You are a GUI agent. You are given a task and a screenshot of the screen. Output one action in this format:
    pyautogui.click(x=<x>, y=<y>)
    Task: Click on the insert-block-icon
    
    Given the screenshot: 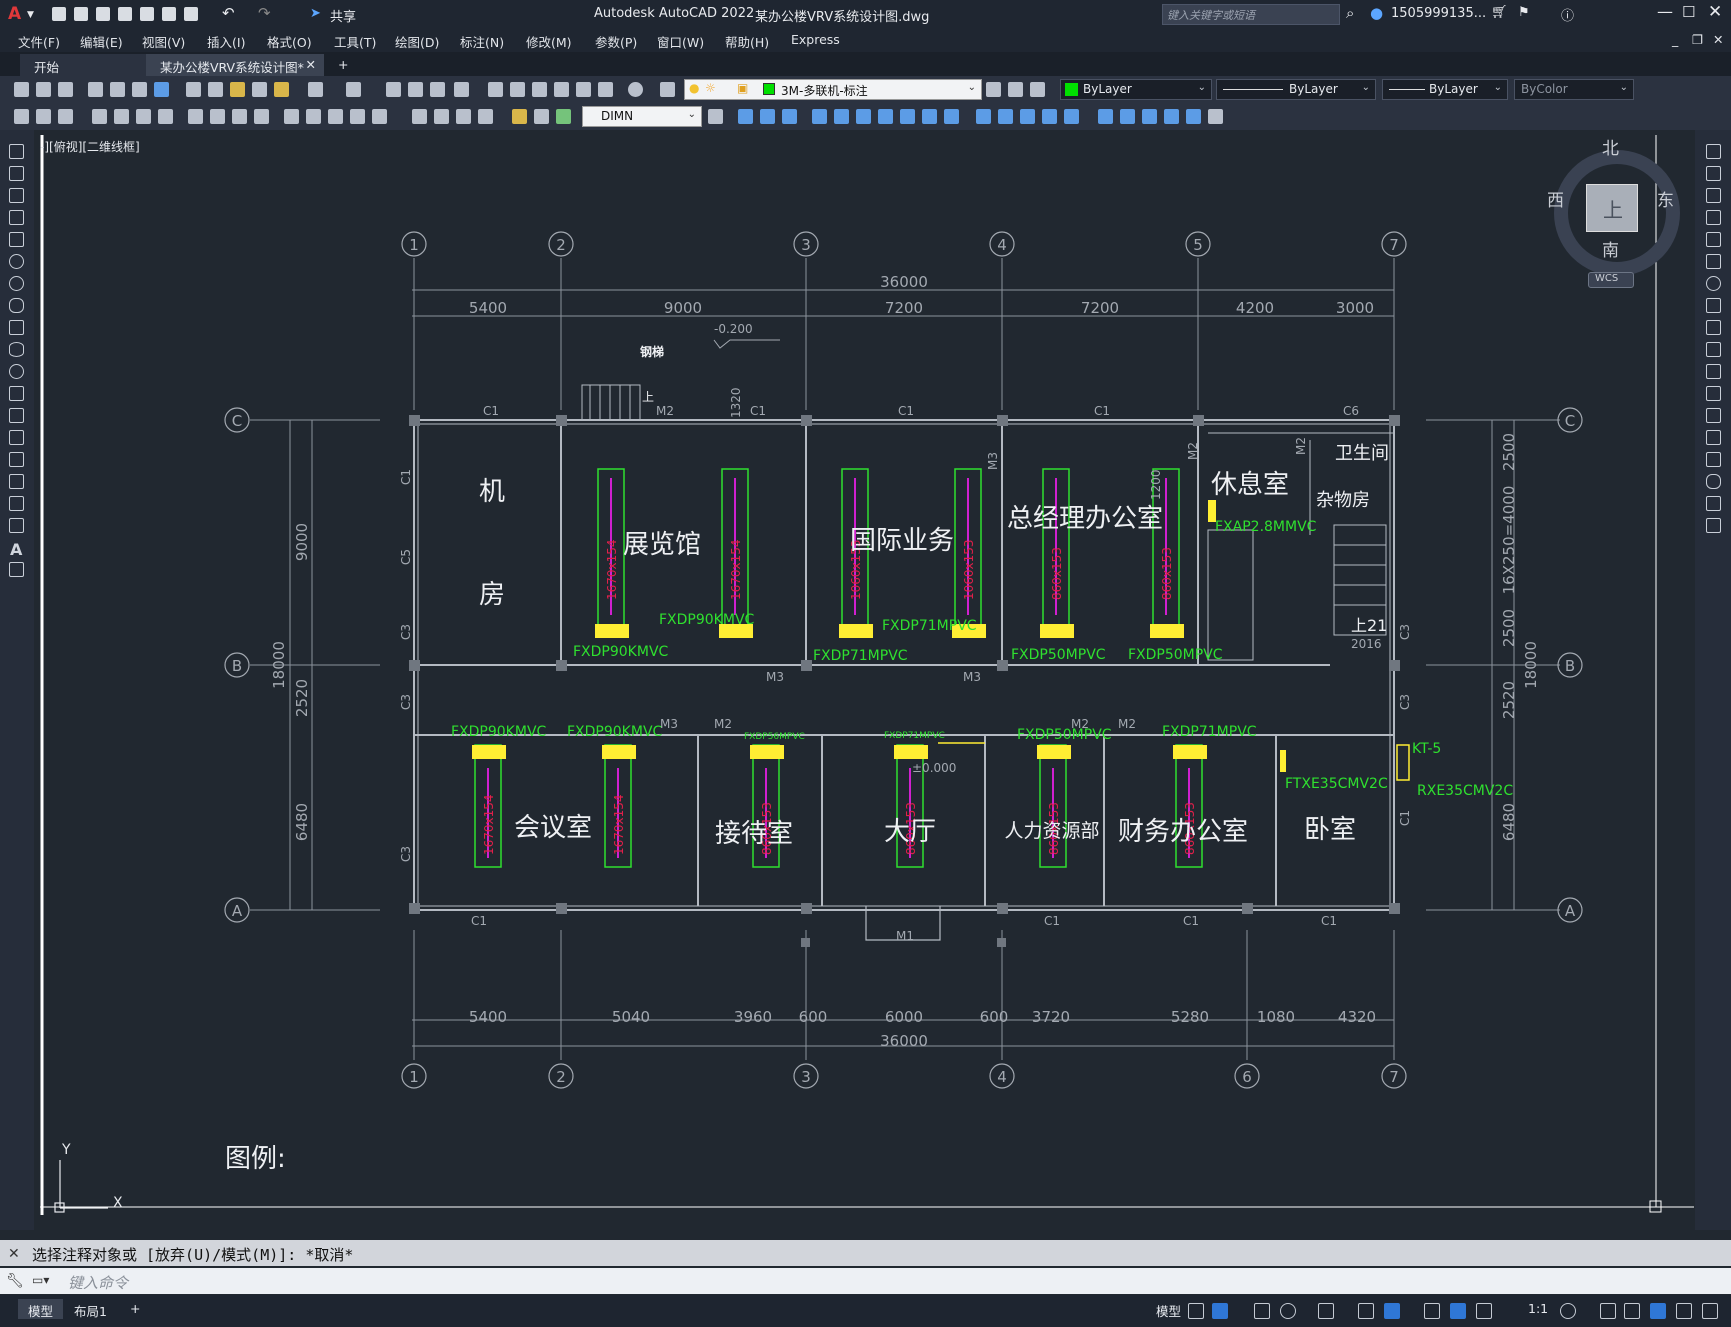 What is the action you would take?
    pyautogui.click(x=16, y=393)
    